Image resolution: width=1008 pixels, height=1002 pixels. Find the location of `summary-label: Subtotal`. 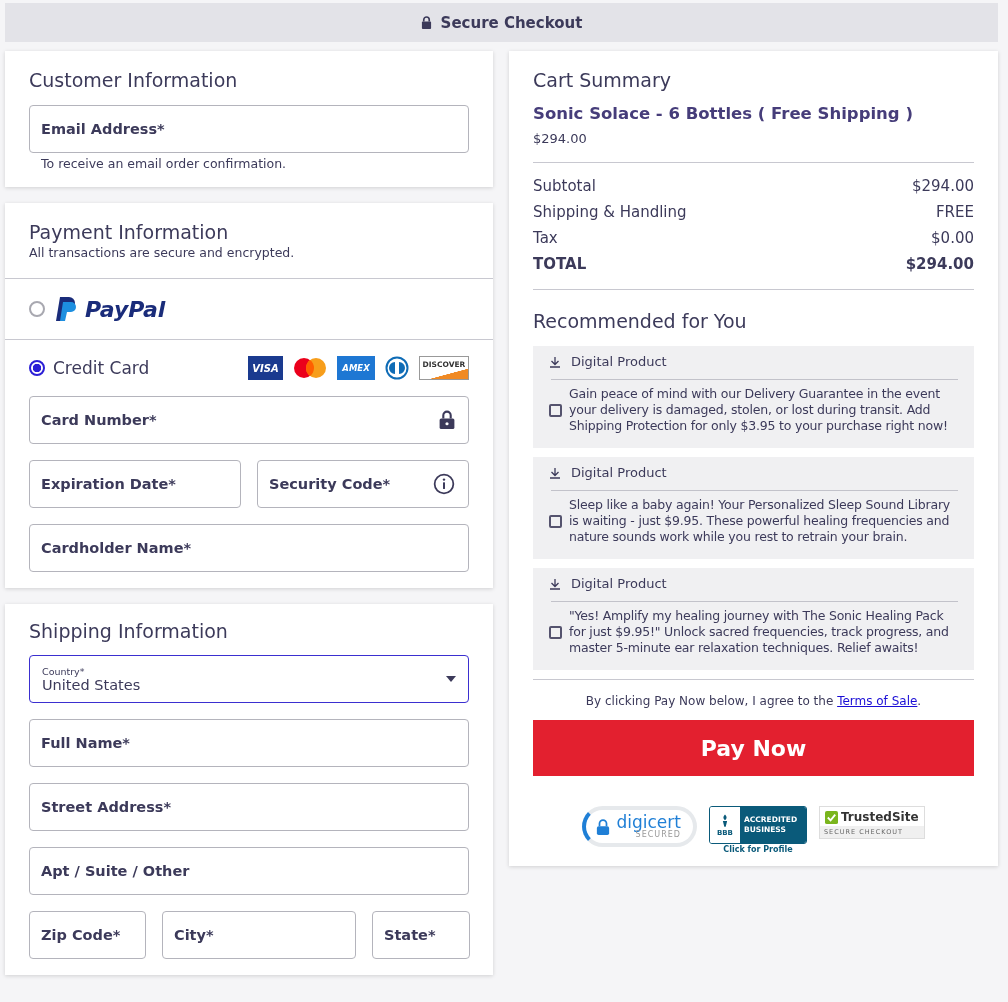

summary-label: Subtotal is located at coordinates (564, 186).